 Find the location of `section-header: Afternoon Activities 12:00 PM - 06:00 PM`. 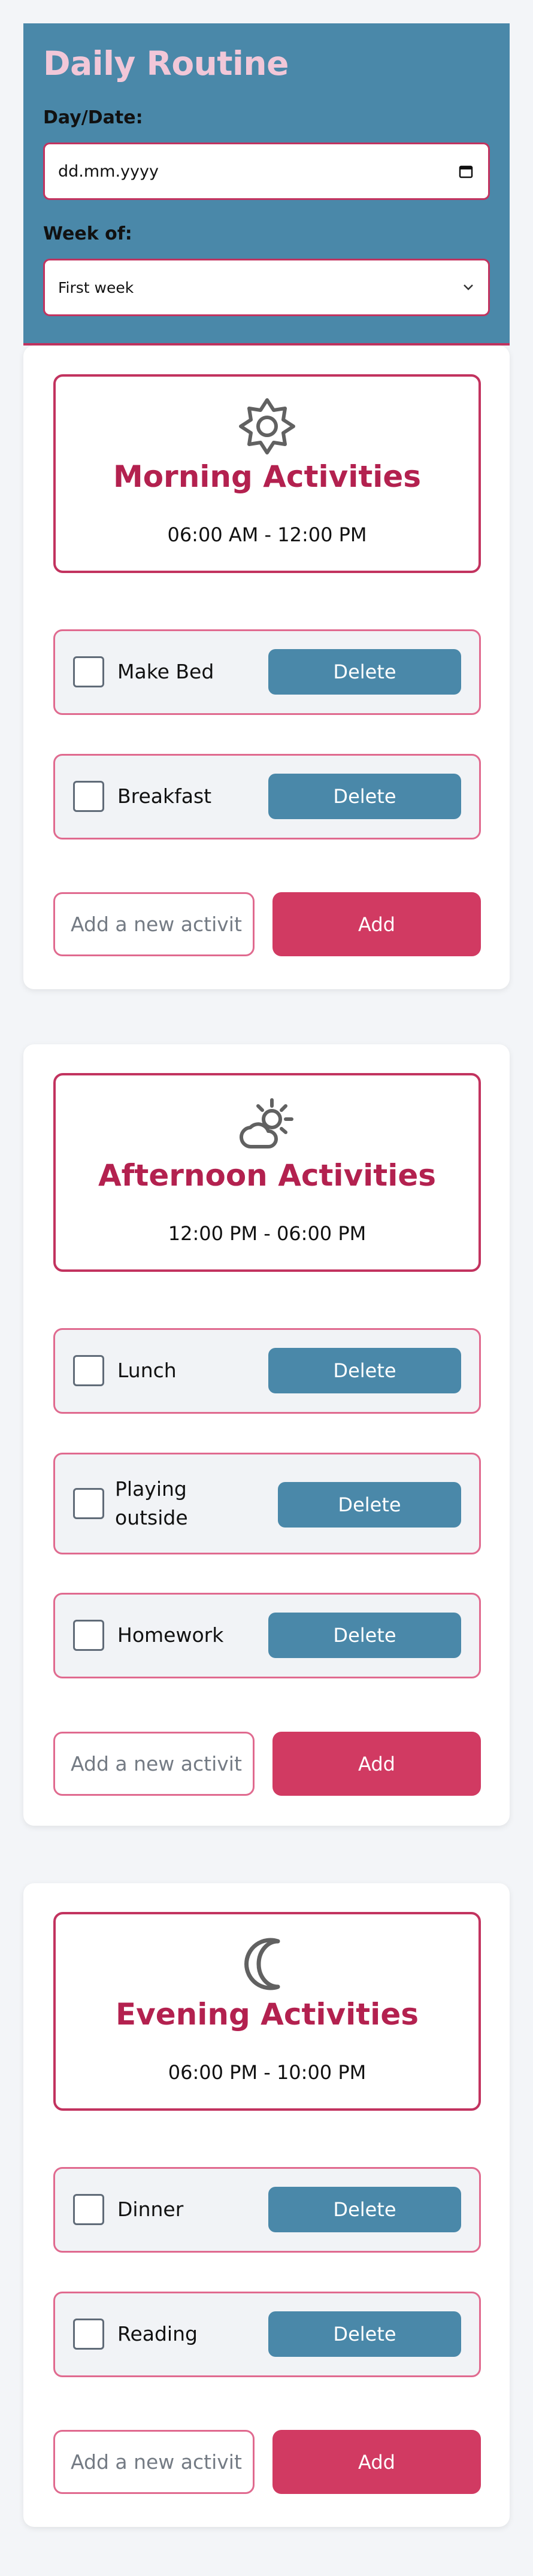

section-header: Afternoon Activities 12:00 PM - 06:00 PM is located at coordinates (267, 1172).